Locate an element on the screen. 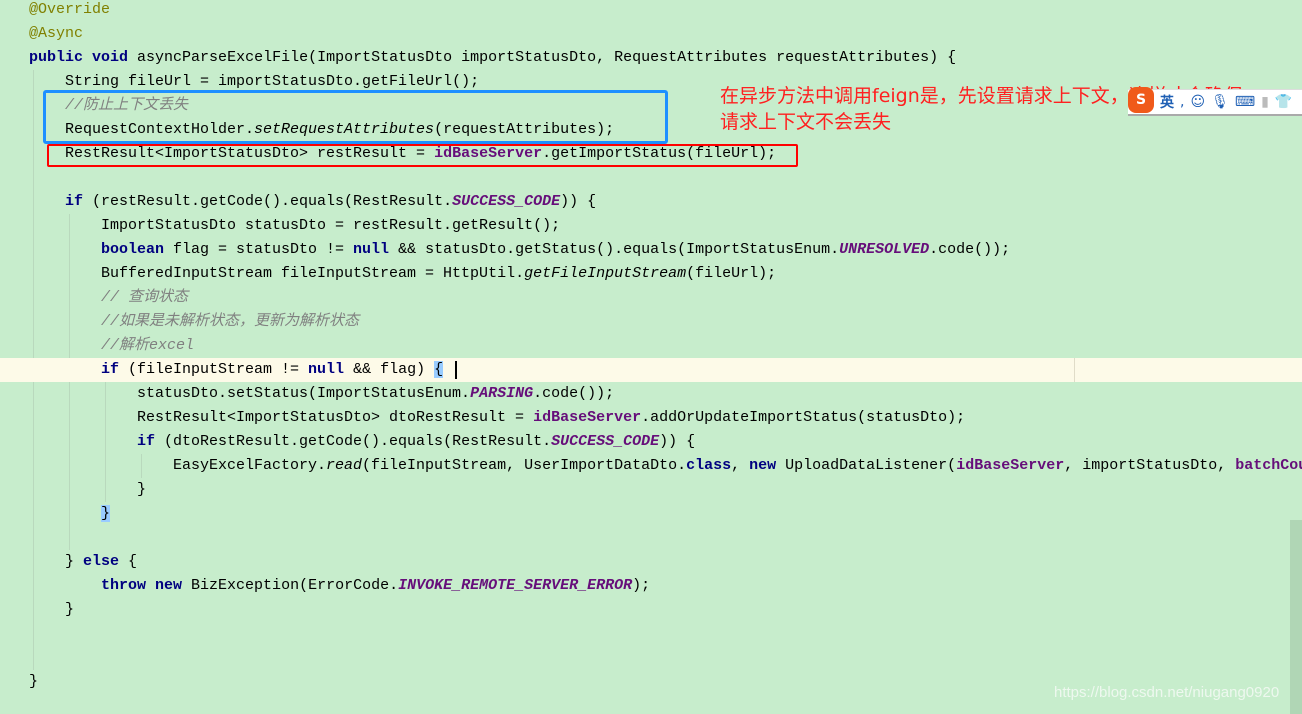 This screenshot has height=714, width=1302. skin-icon: 👕 is located at coordinates (1283, 102).